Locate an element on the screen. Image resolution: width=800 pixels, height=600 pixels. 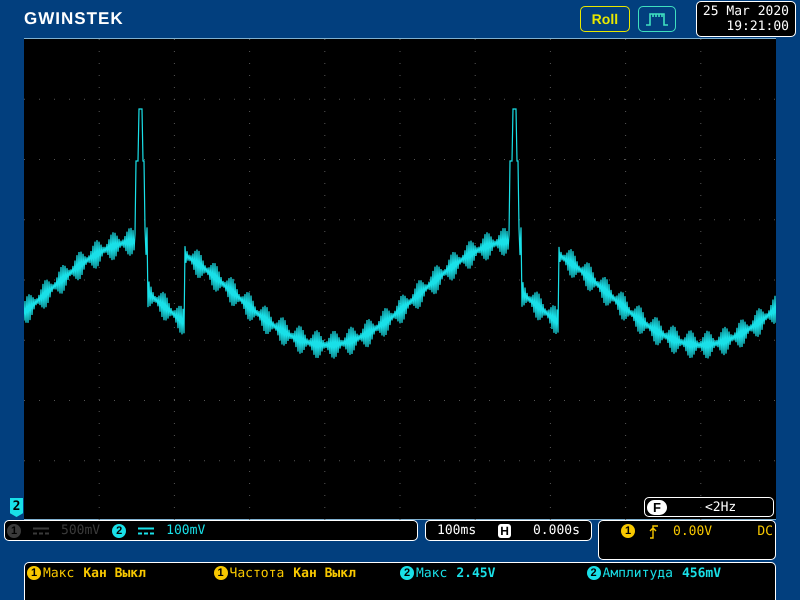
measurement-value: 456mV is located at coordinates (702, 573).